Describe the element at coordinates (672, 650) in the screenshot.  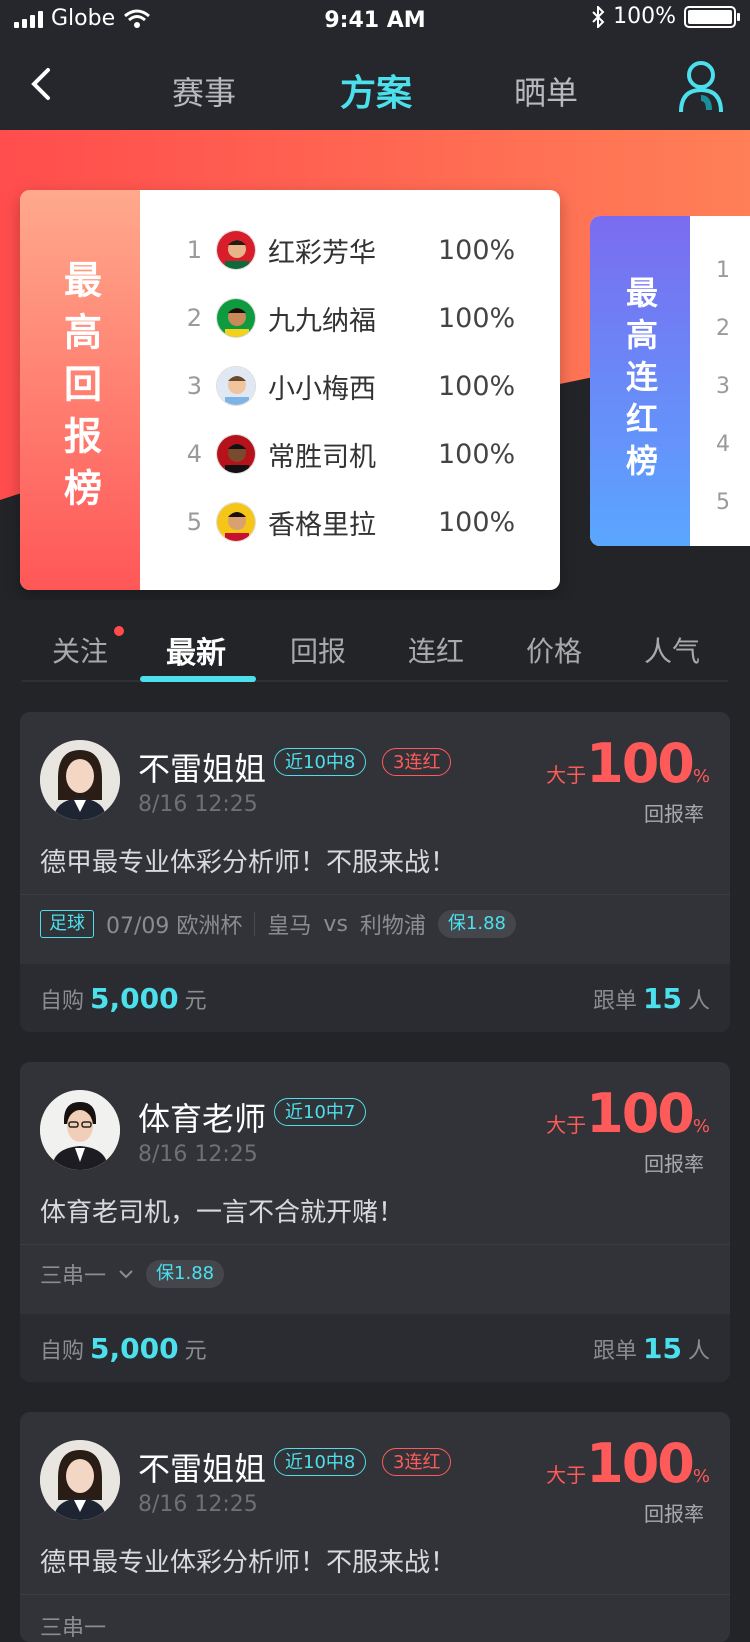
I see `tab-popularity: 人气` at that location.